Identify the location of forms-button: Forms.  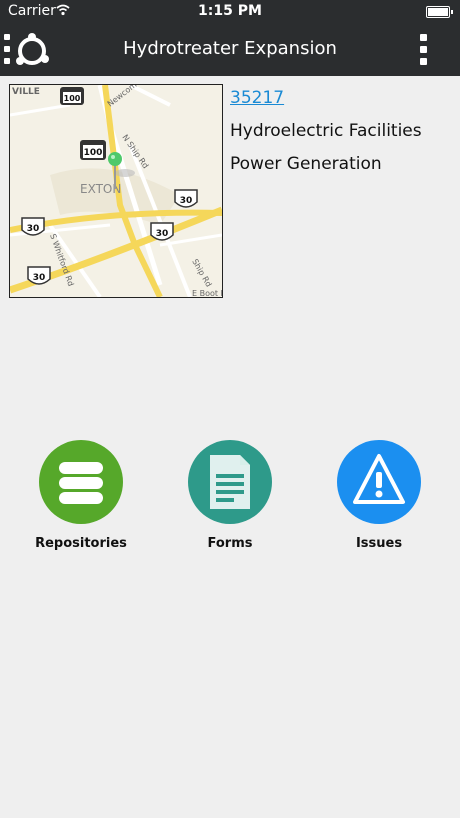
(230, 500).